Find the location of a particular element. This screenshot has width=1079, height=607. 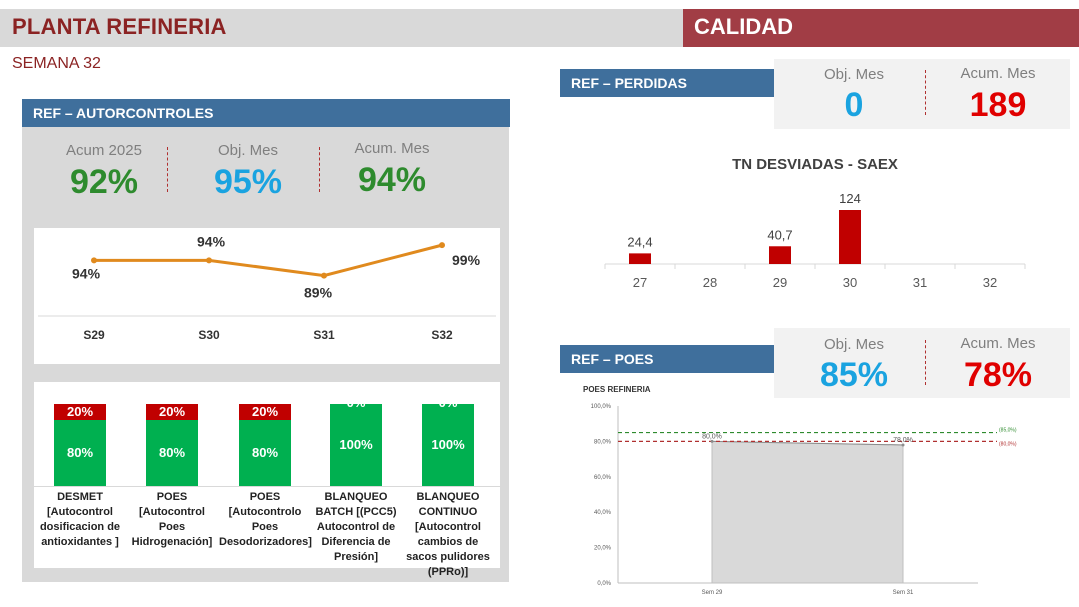

page-title: PLANTA REFINERIA is located at coordinates (119, 26).